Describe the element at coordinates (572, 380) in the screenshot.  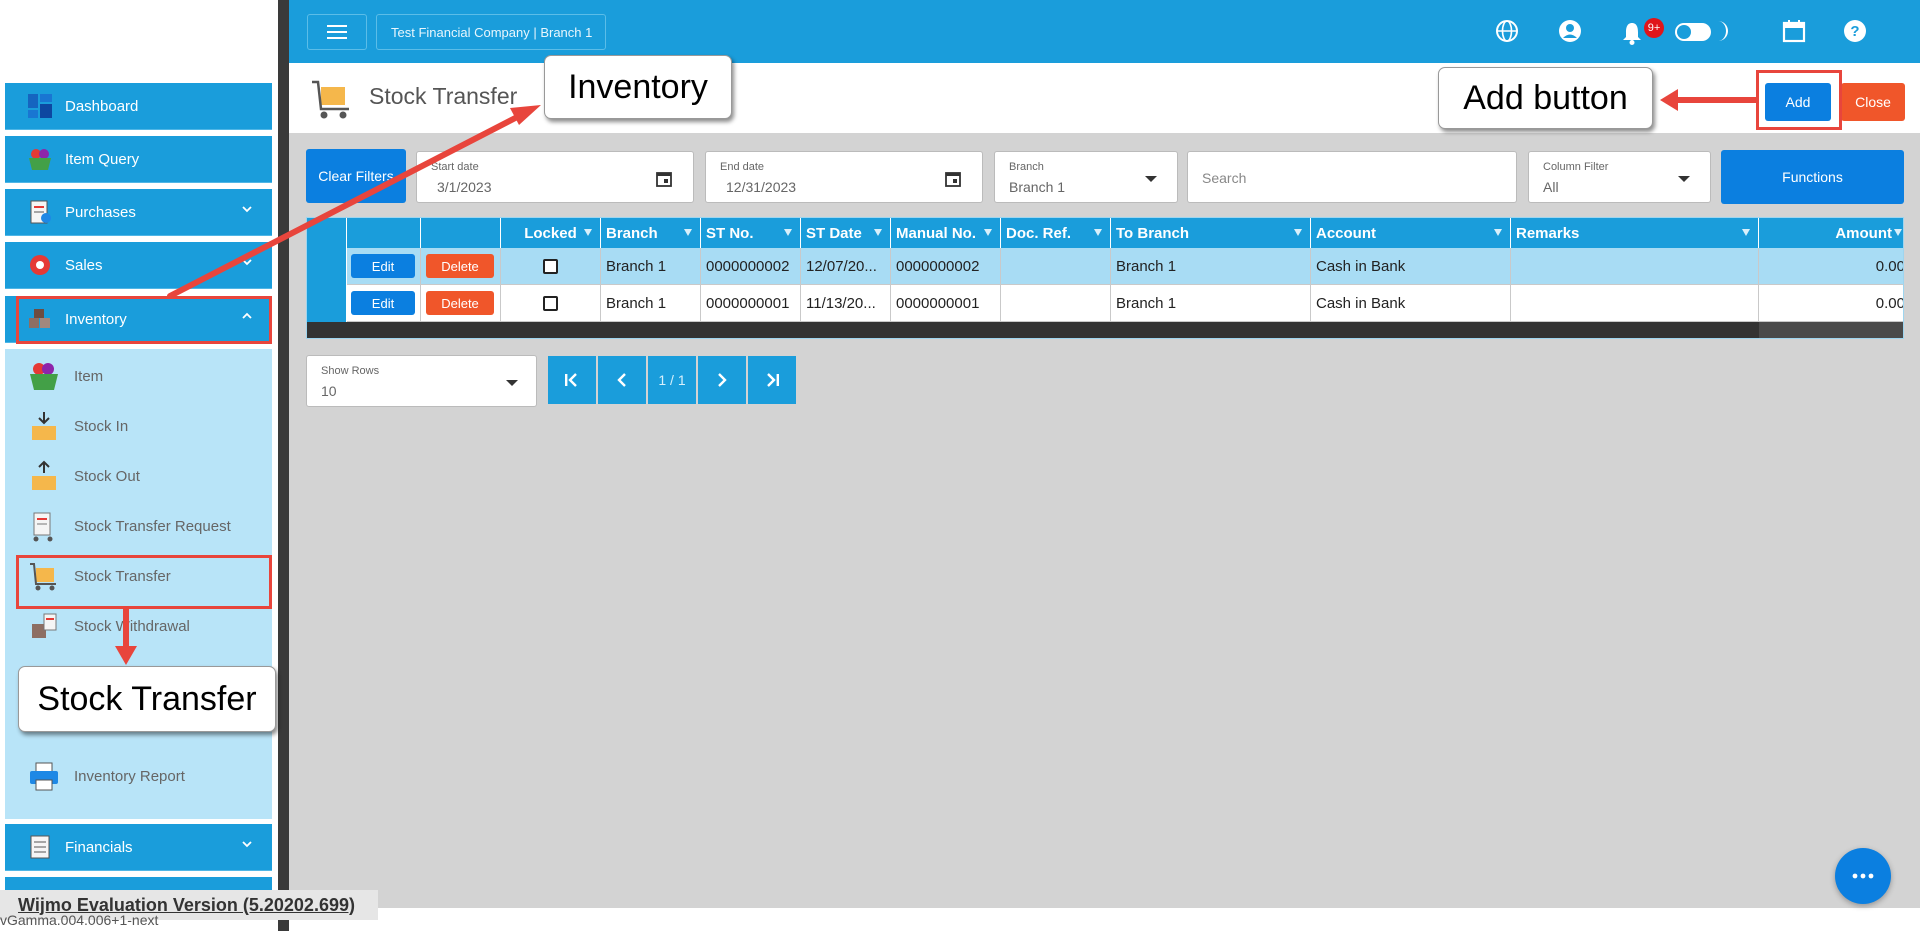
I see `first-page-button` at that location.